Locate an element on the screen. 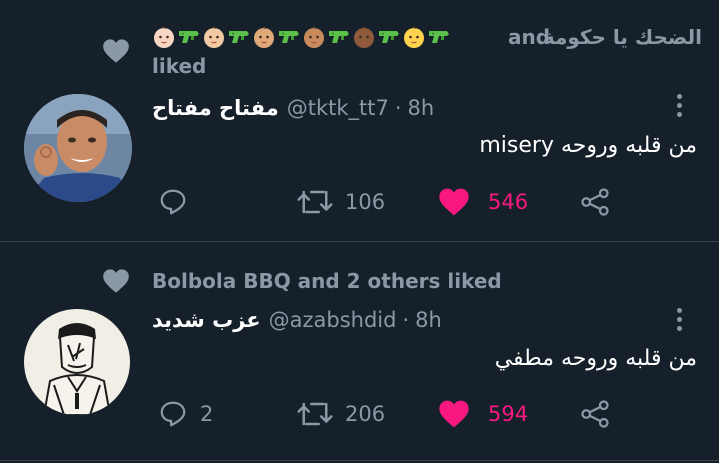 This screenshot has width=719, height=463. divider is located at coordinates (359, 460).